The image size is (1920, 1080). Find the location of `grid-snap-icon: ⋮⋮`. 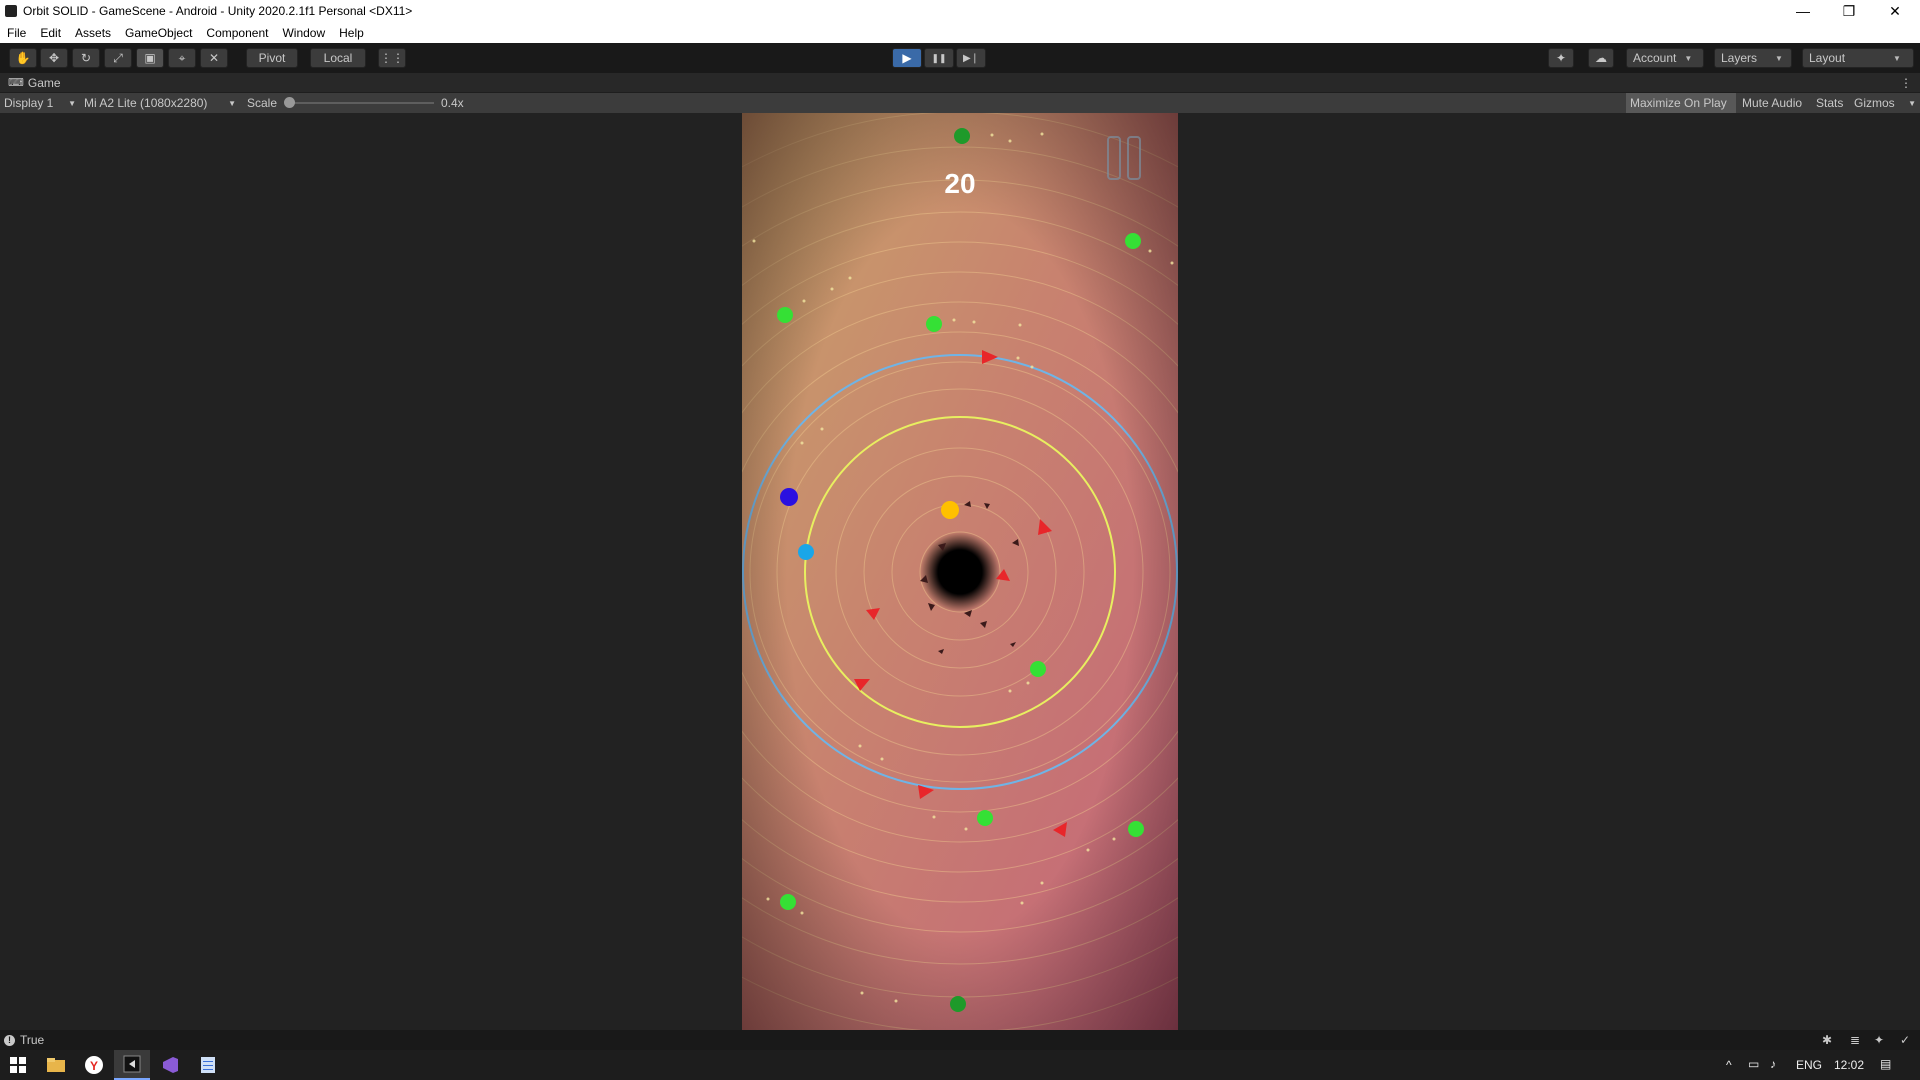

grid-snap-icon: ⋮⋮ is located at coordinates (392, 58).